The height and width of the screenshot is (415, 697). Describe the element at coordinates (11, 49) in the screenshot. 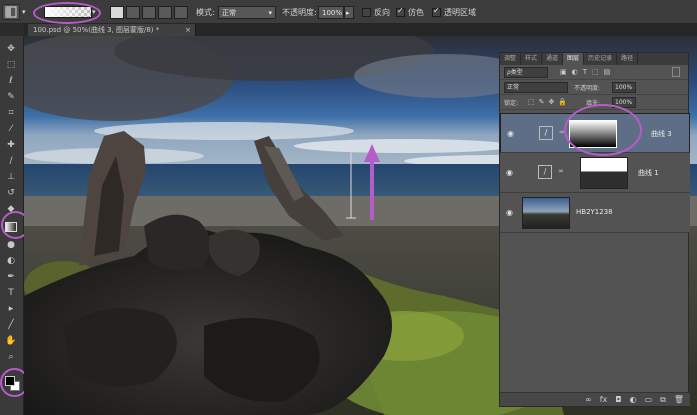

I see `move-tool-icon: ✥` at that location.